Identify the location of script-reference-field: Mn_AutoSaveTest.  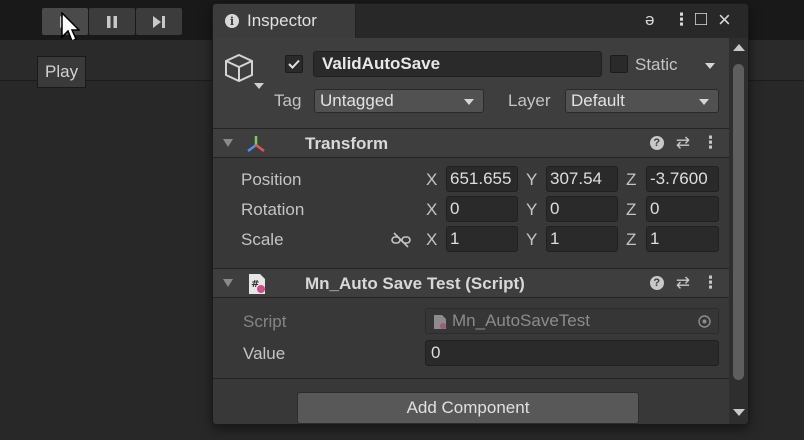
(572, 321).